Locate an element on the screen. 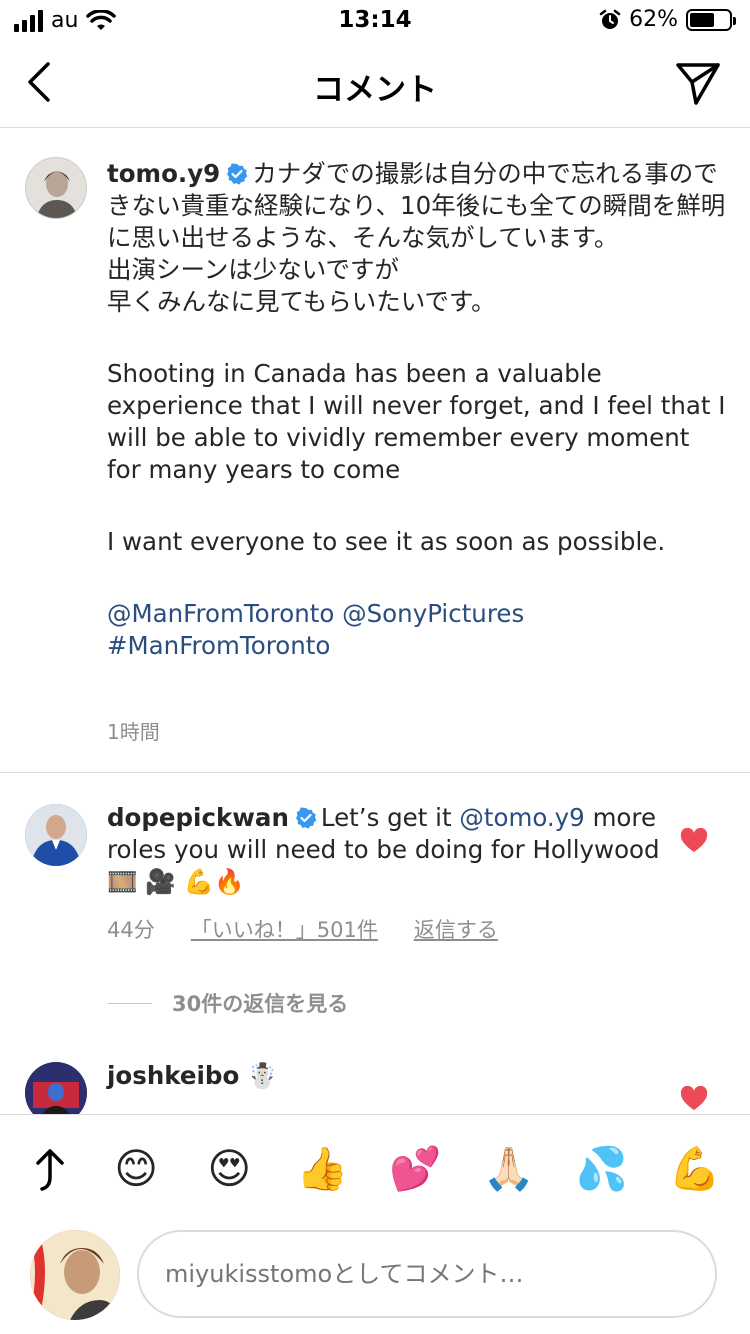 This screenshot has height=1334, width=750. emoji-muscle-button: 💪 is located at coordinates (695, 1168).